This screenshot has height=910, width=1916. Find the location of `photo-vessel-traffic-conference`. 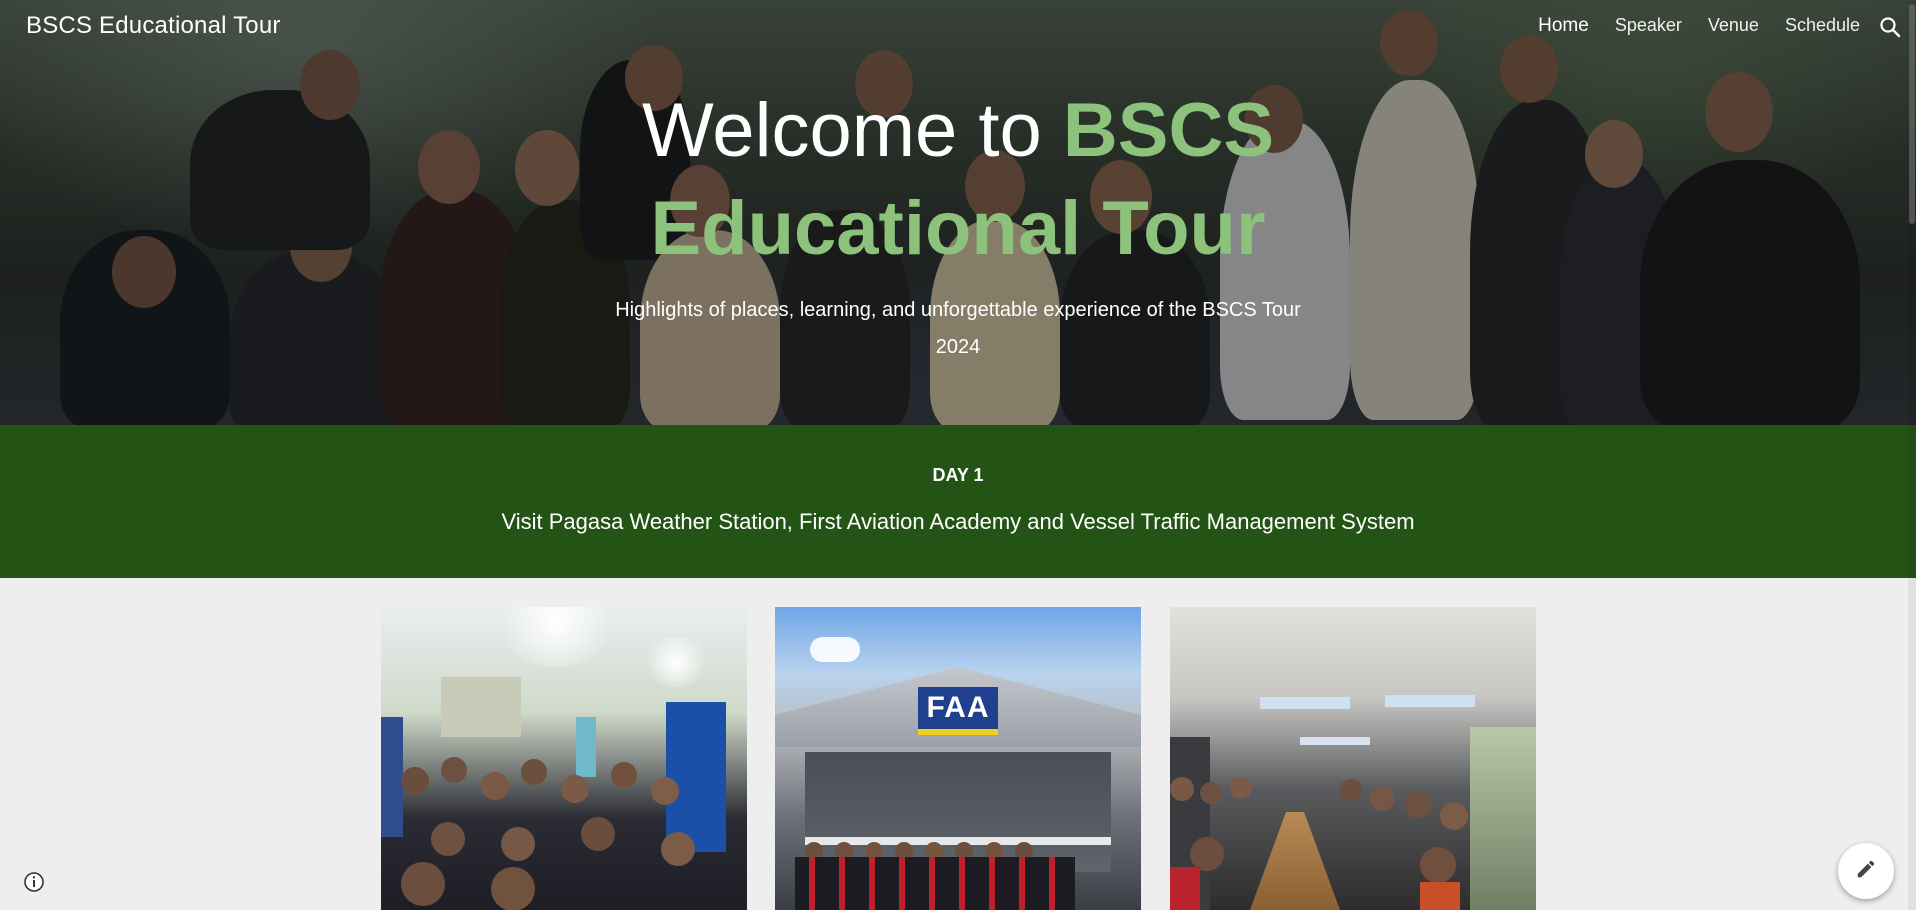

photo-vessel-traffic-conference is located at coordinates (1353, 758).